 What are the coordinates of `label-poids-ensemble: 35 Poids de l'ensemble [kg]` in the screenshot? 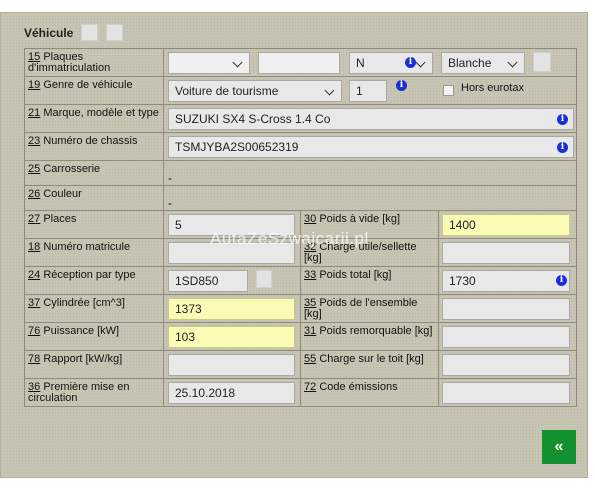 It's located at (361, 308).